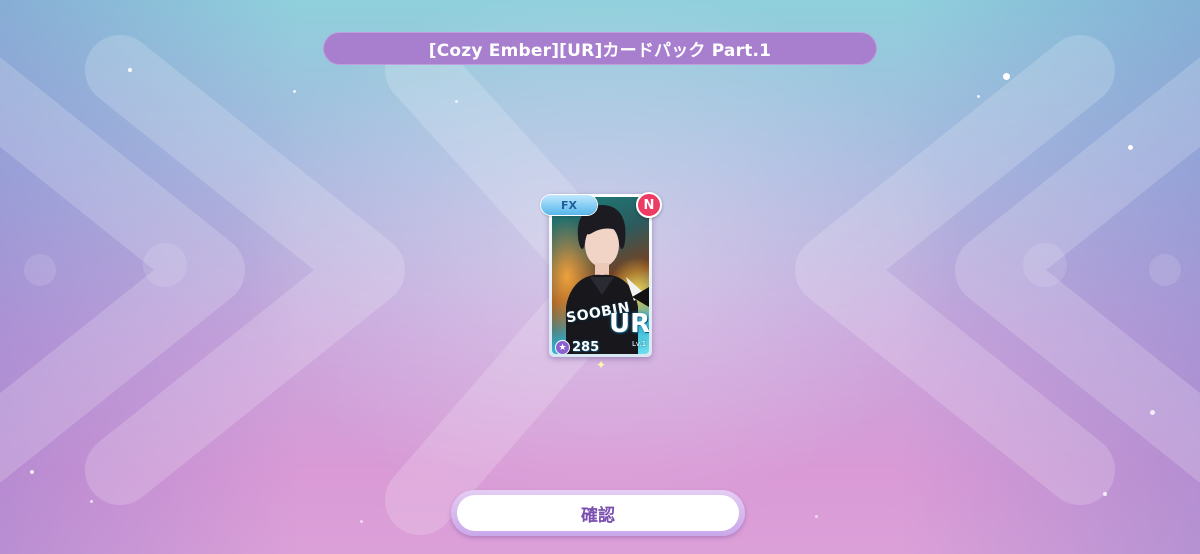 The image size is (1200, 554). I want to click on star-icon: ★, so click(562, 347).